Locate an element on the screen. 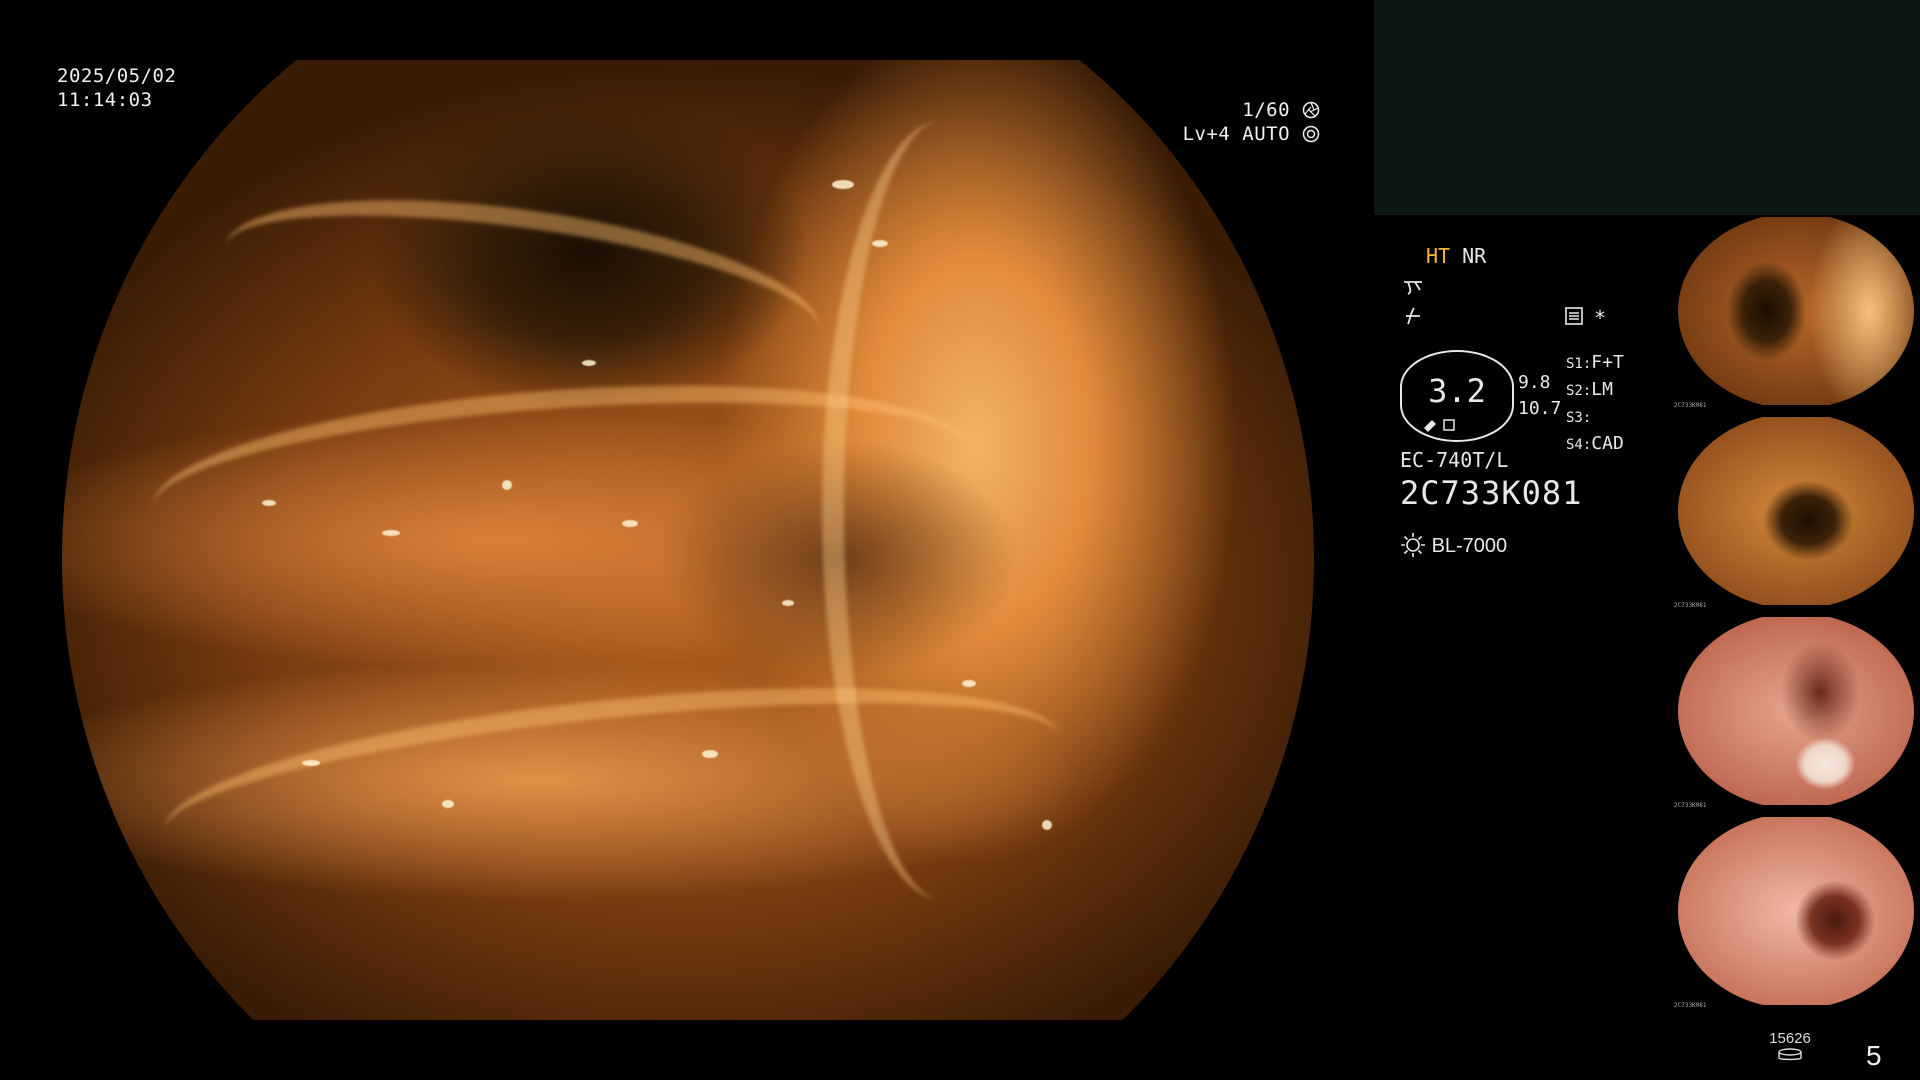 Image resolution: width=1920 pixels, height=1080 pixels. date-label: 2025/05/02 is located at coordinates (117, 76).